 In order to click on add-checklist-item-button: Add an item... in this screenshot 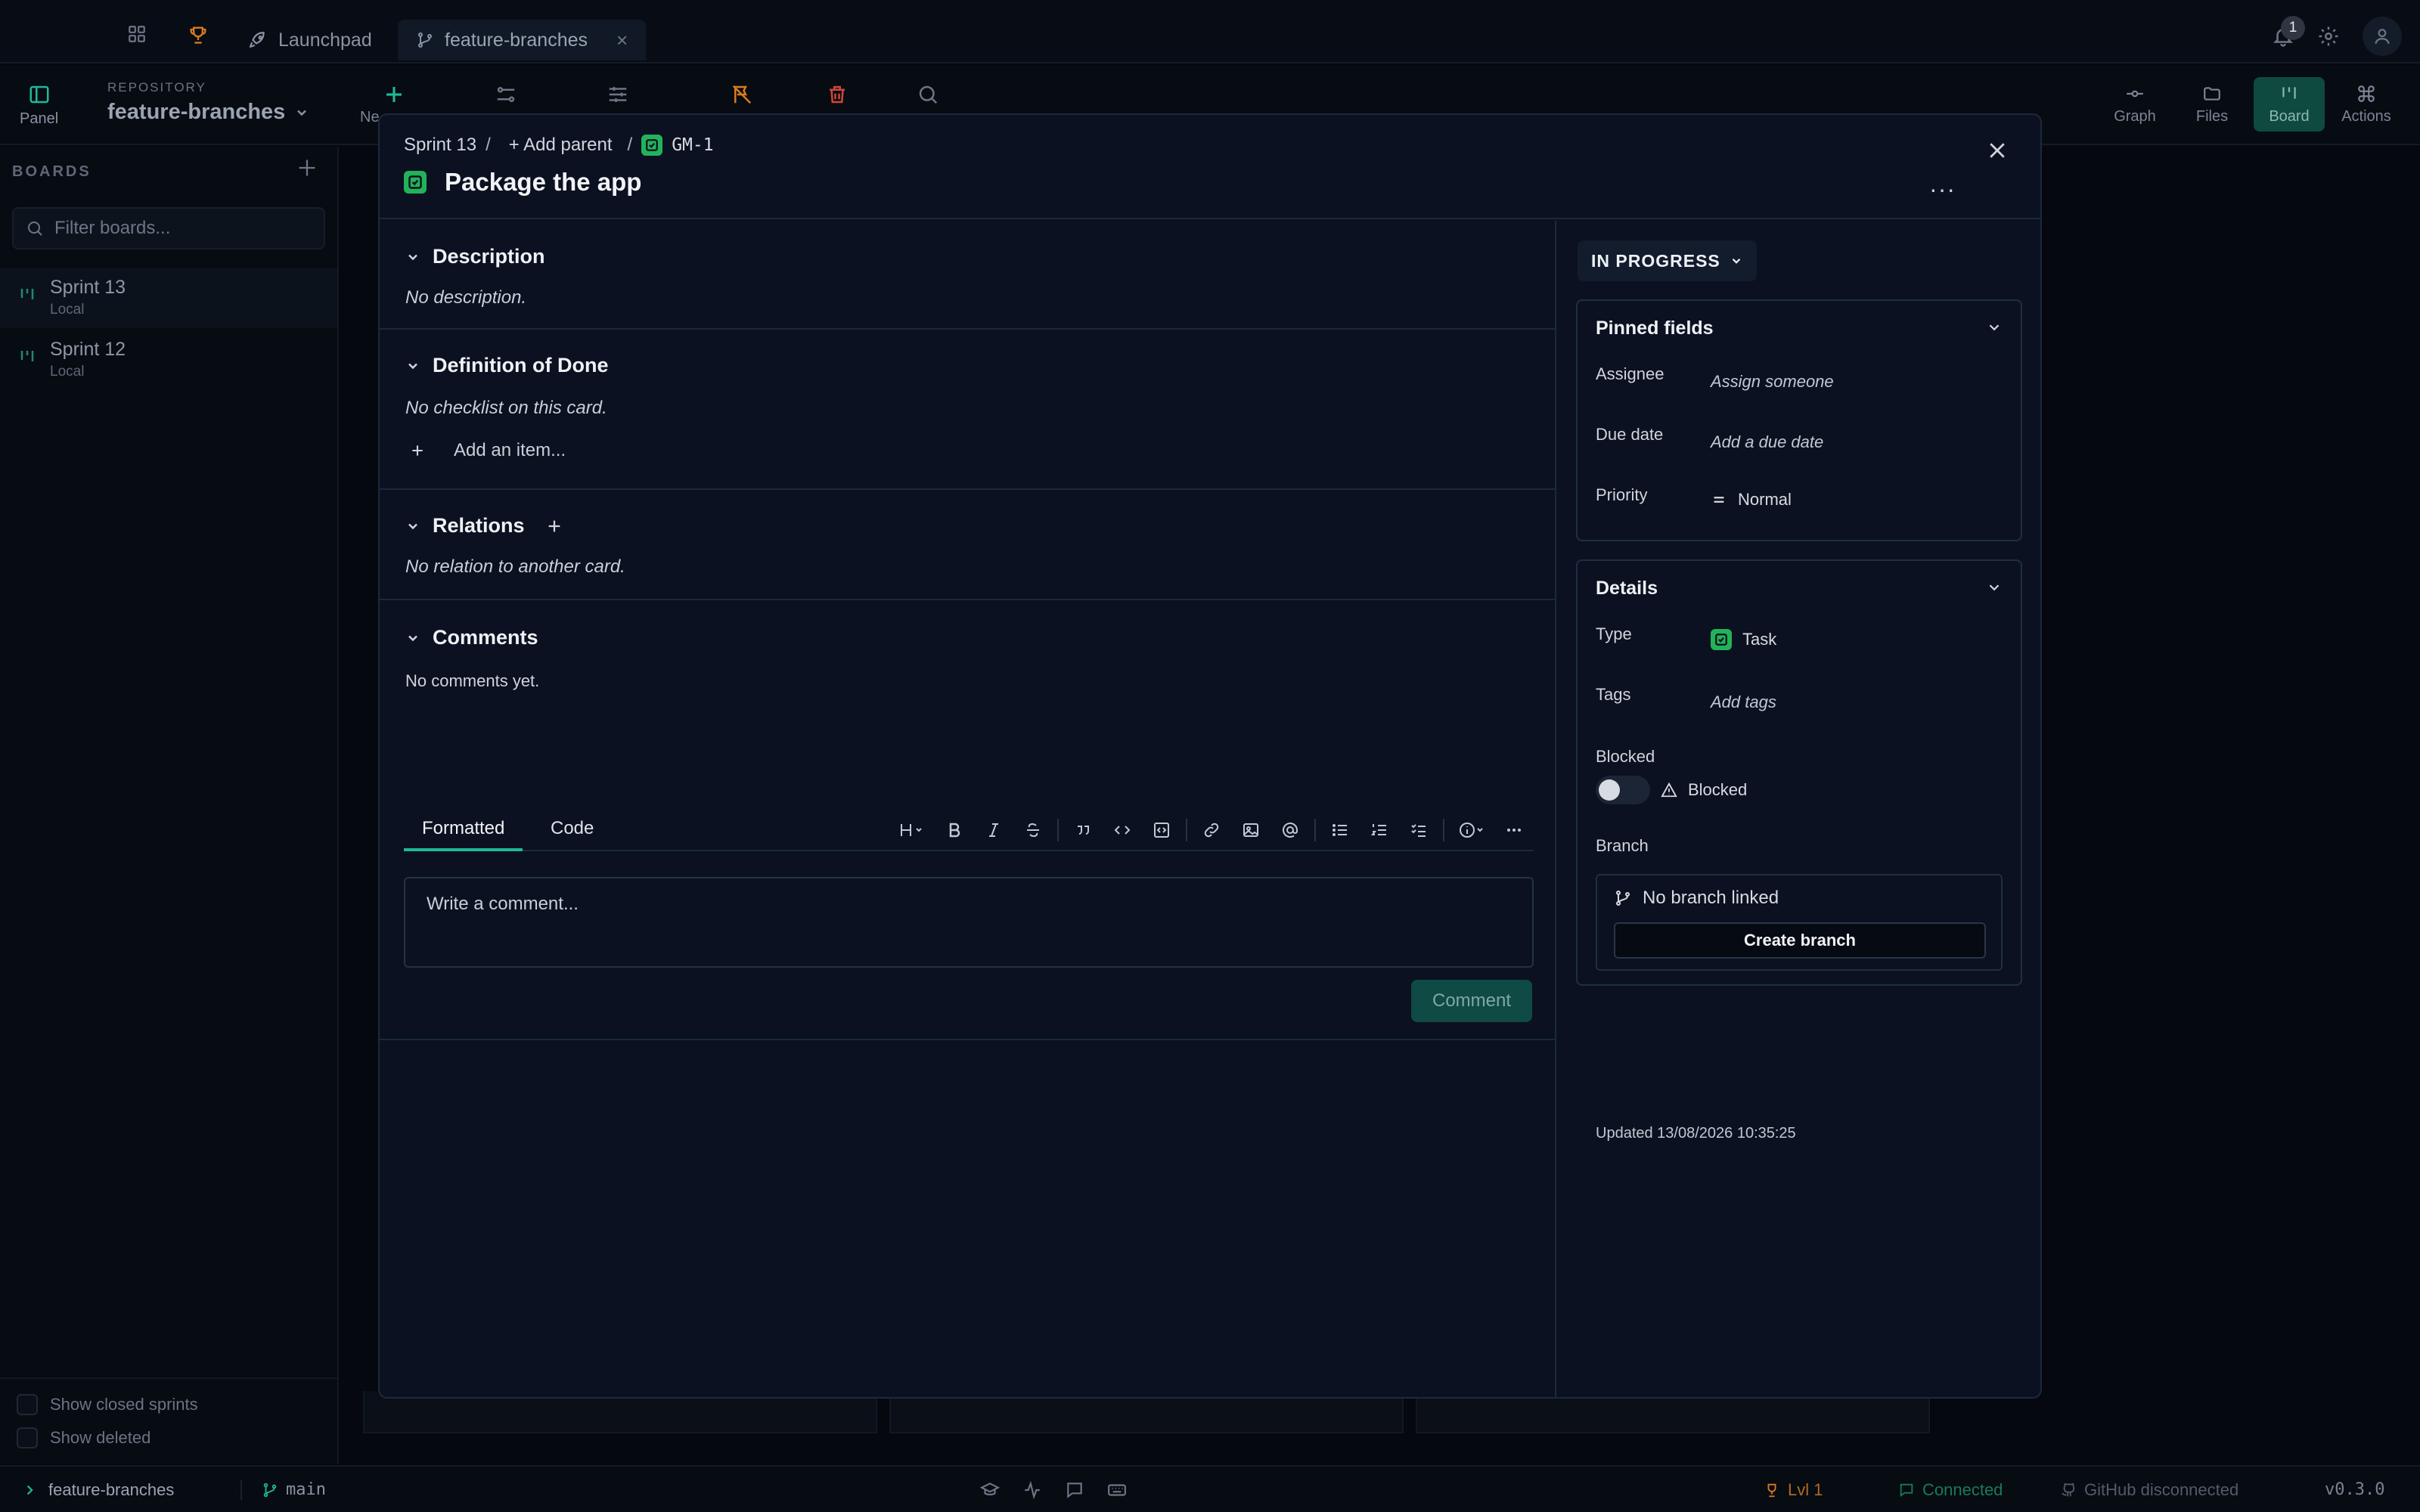, I will do `click(488, 450)`.